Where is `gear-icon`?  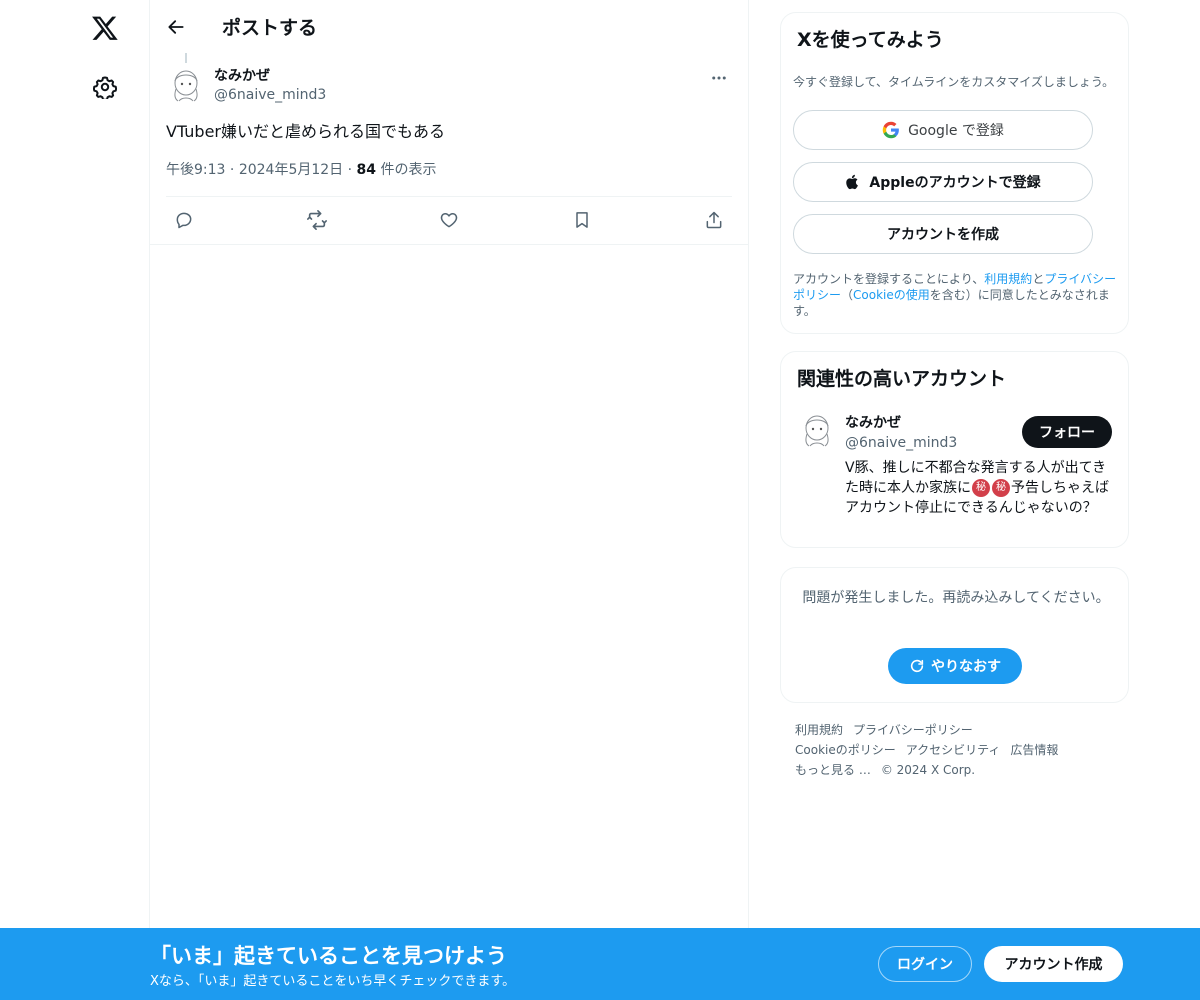
gear-icon is located at coordinates (105, 87).